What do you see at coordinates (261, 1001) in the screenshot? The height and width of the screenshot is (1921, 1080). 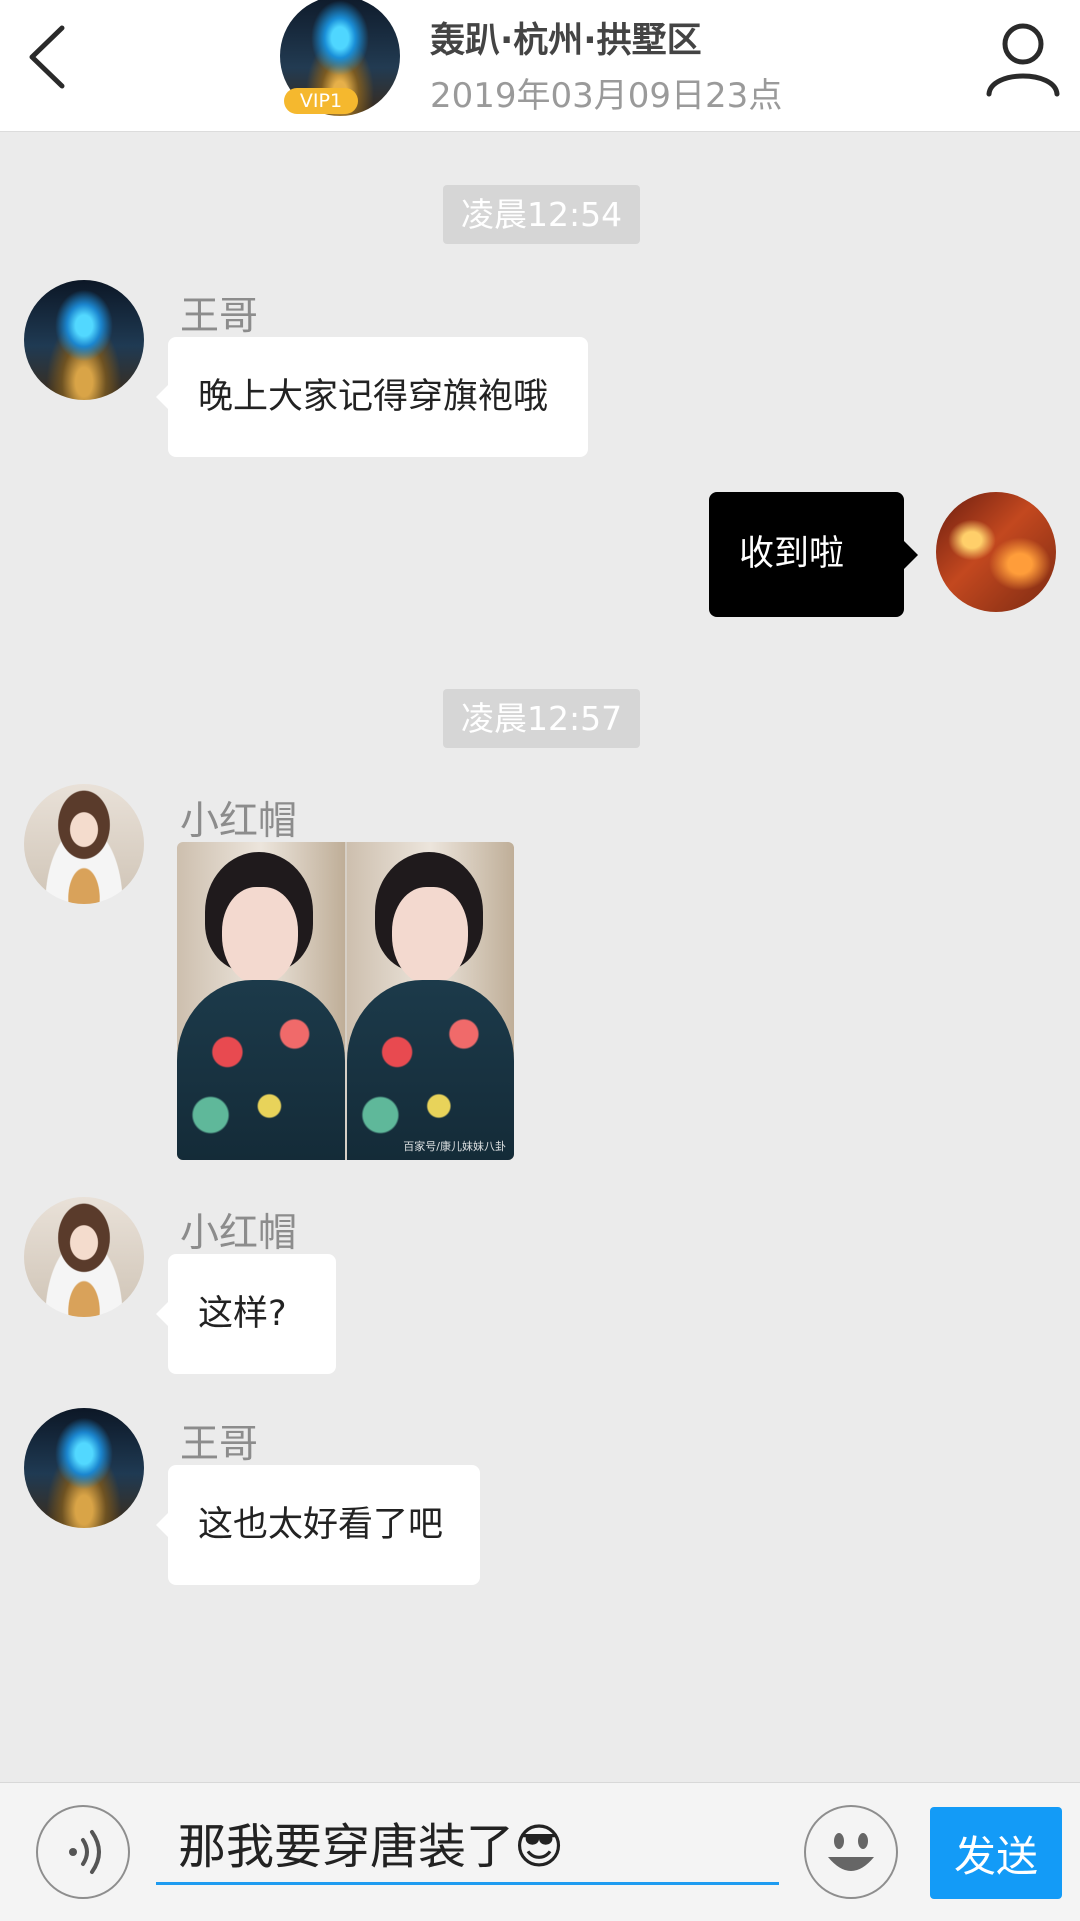 I see `photo-left` at bounding box center [261, 1001].